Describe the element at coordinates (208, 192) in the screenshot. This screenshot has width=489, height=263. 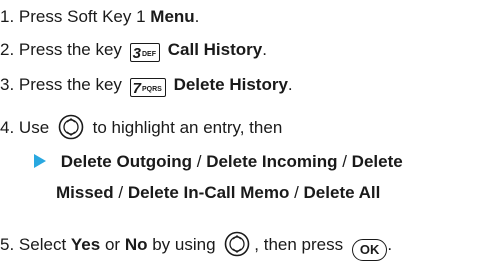
I see `option-delete-in-call-memo: Delete In-Call Memo` at that location.